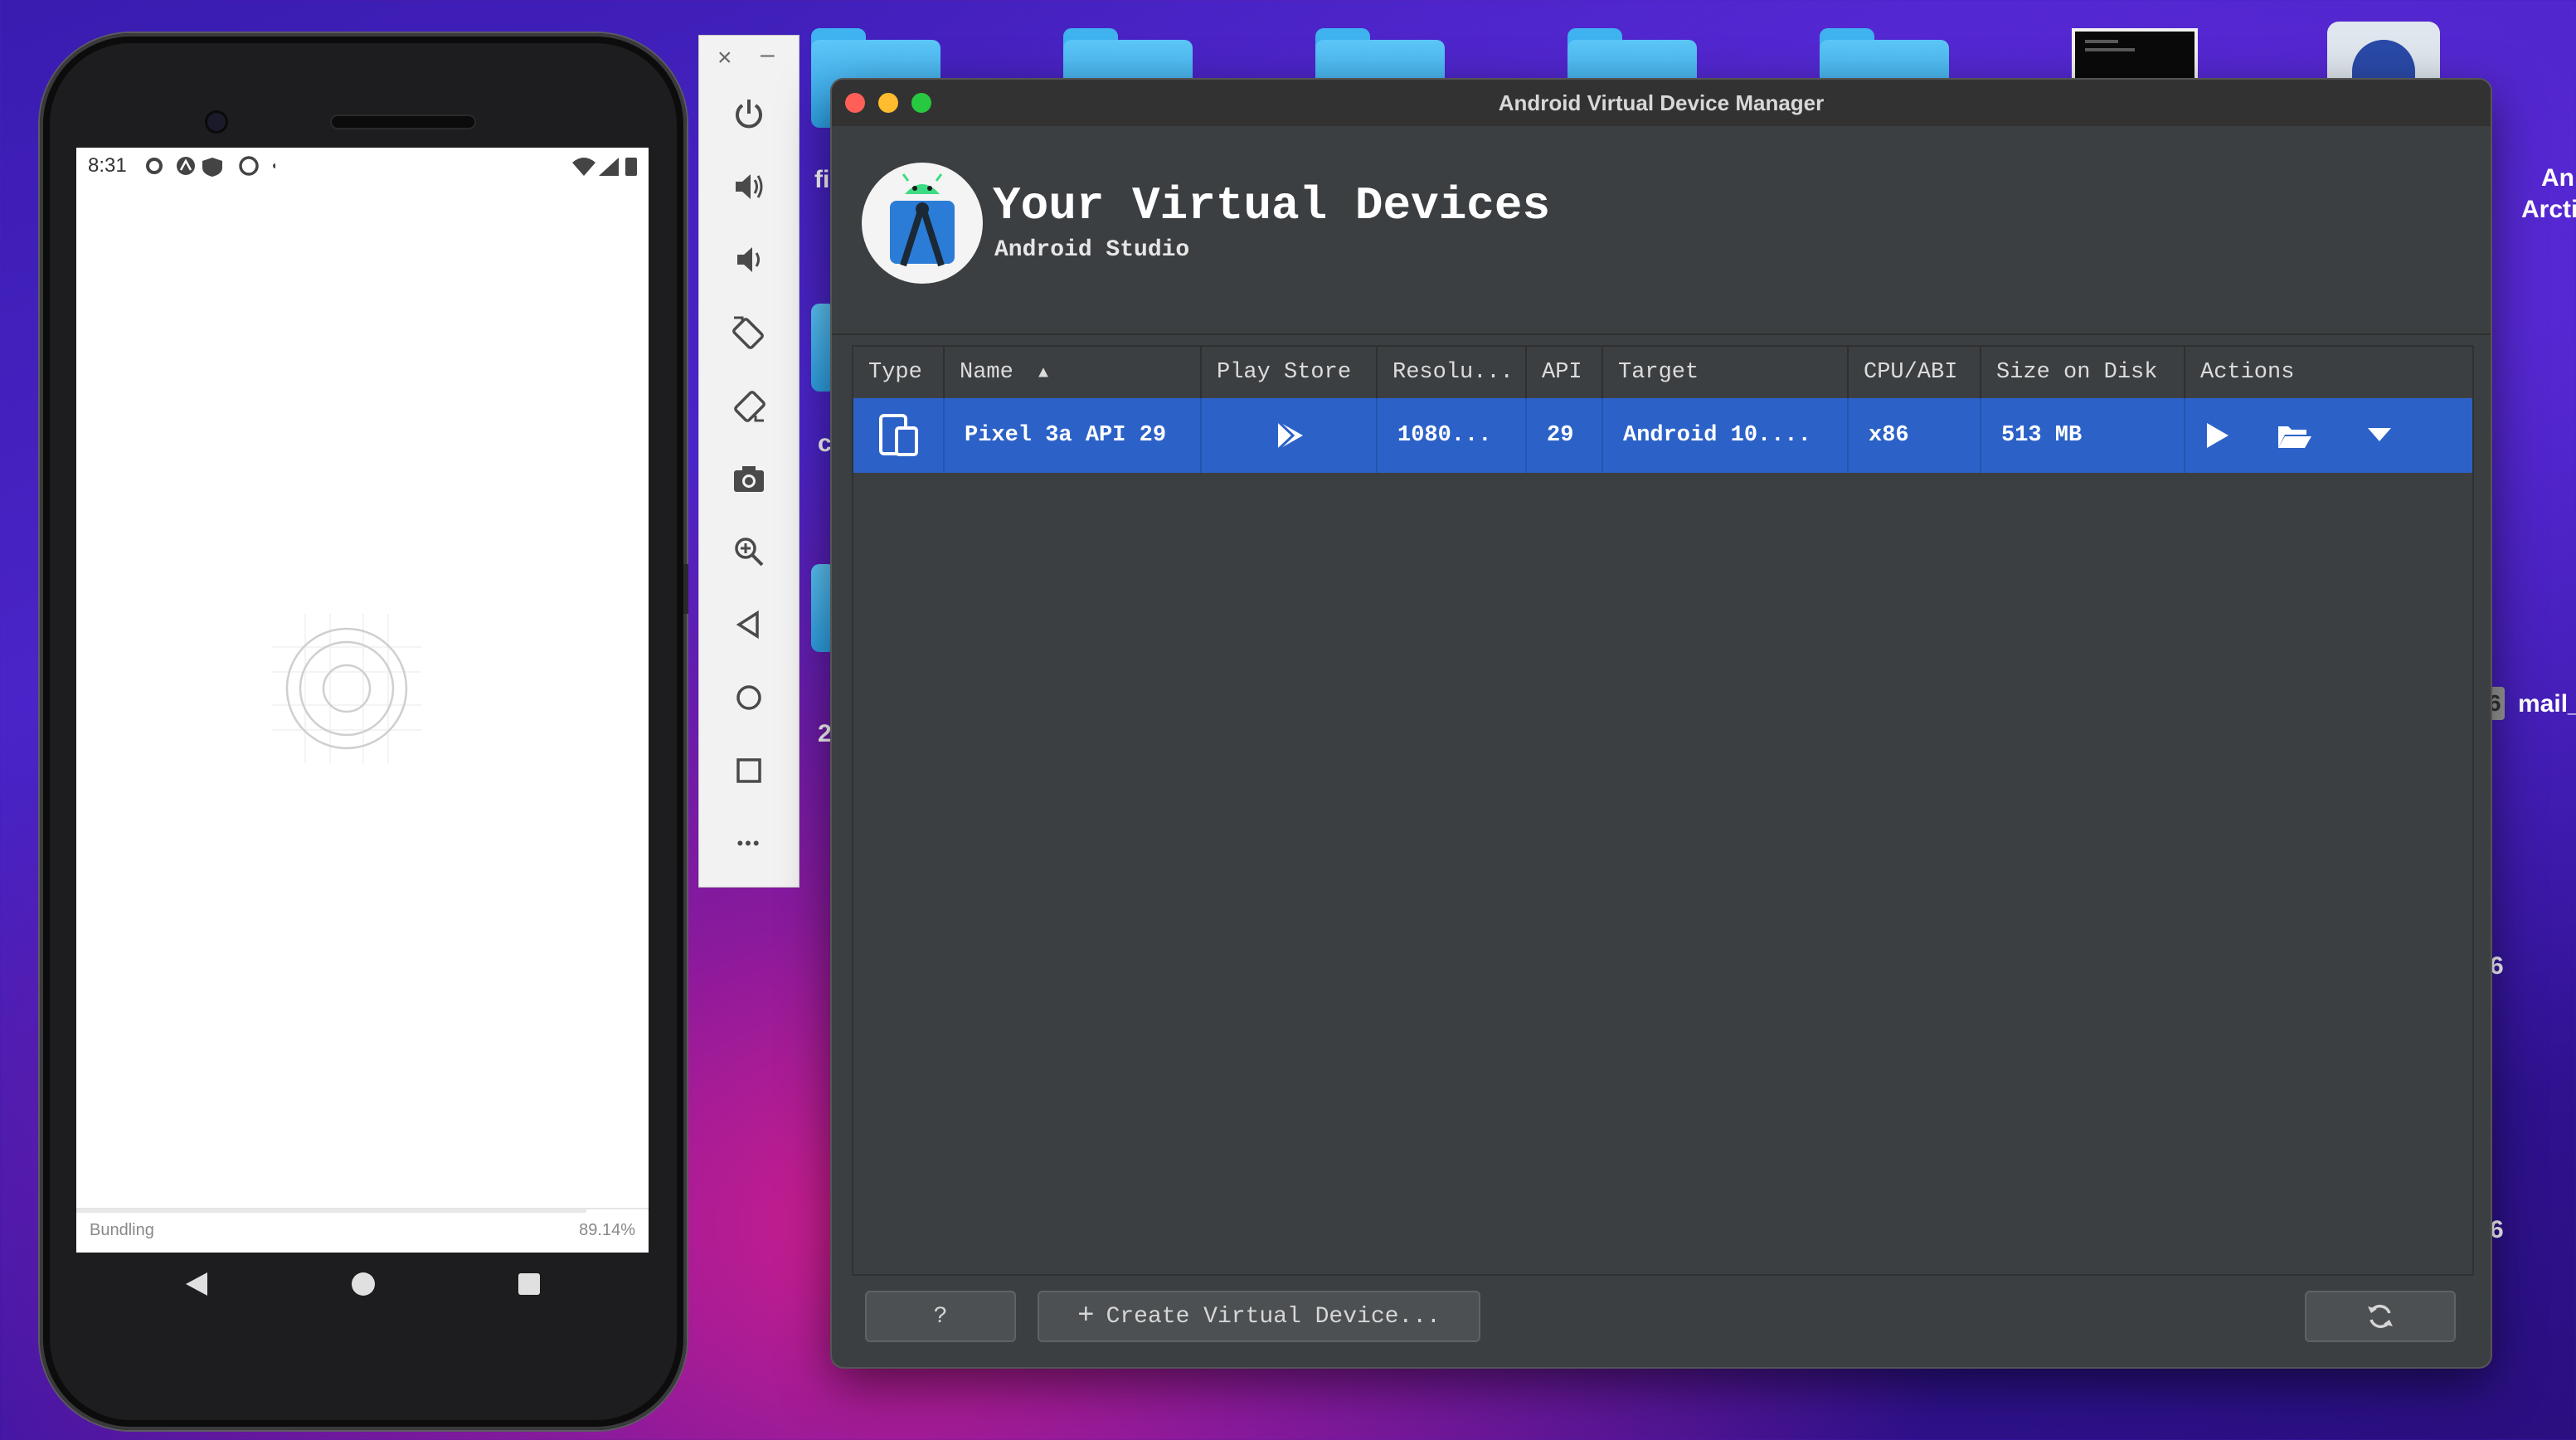 The height and width of the screenshot is (1440, 2576). I want to click on api-cell: 29, so click(1565, 435).